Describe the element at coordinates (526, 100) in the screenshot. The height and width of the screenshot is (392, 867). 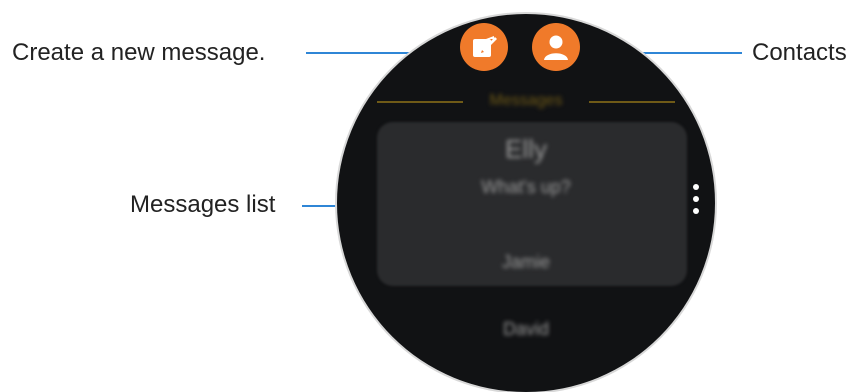
I see `header-title: Messages` at that location.